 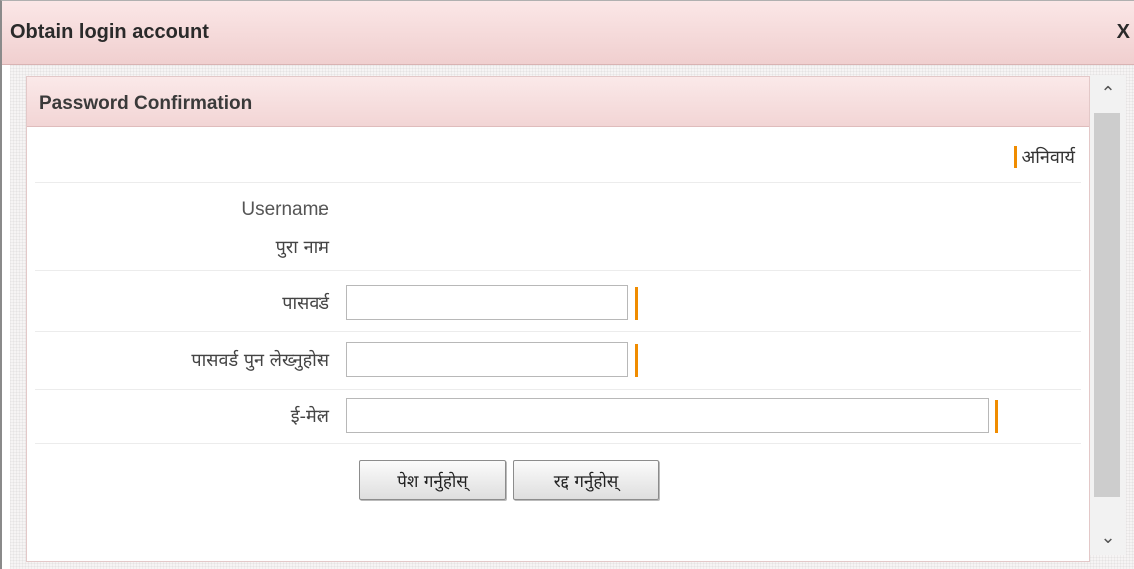 What do you see at coordinates (309, 416) in the screenshot?
I see `email-label: ई-मेल` at bounding box center [309, 416].